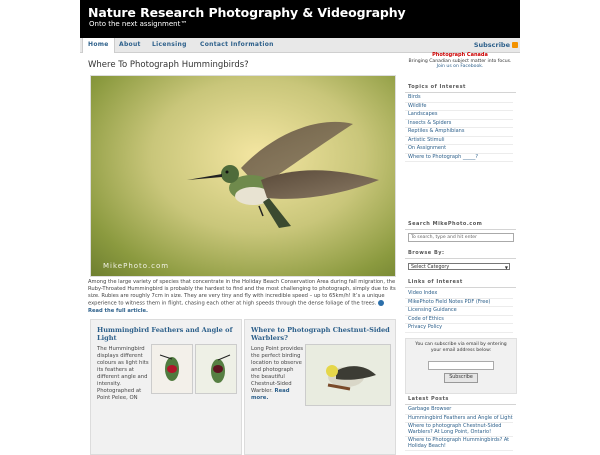  What do you see at coordinates (459, 115) in the screenshot?
I see `topic-item: Landscapes` at bounding box center [459, 115].